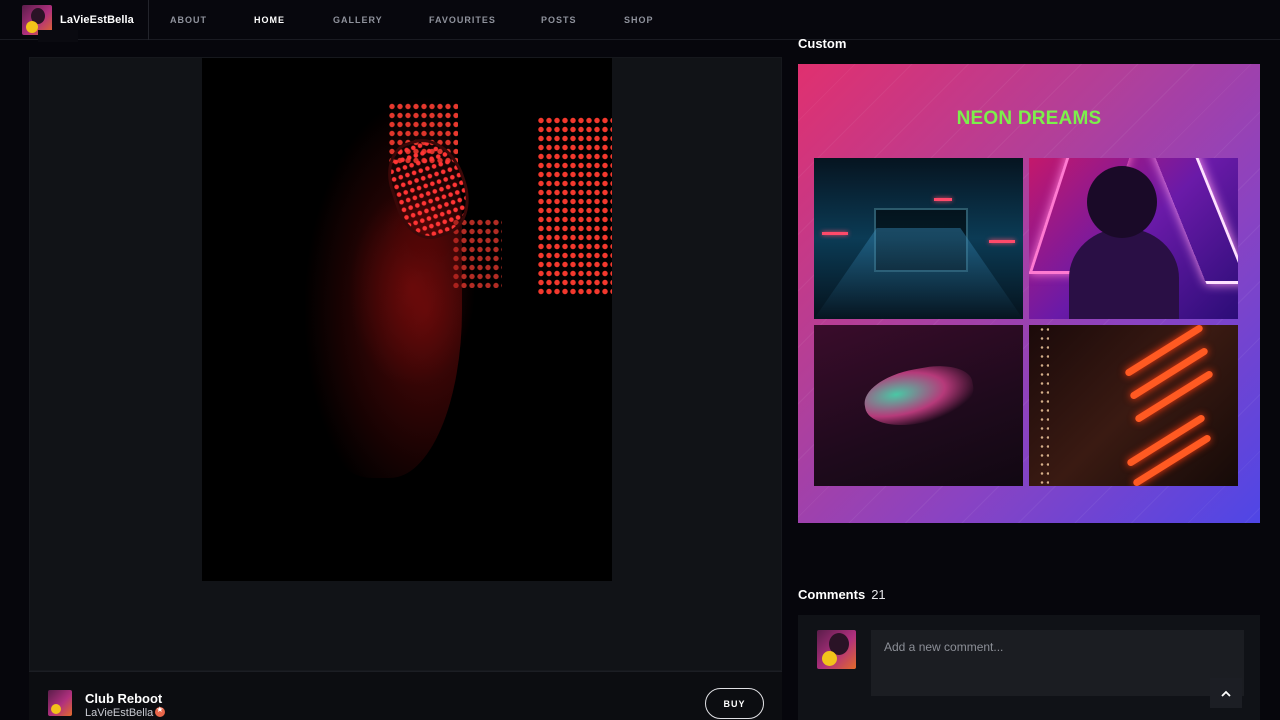 The width and height of the screenshot is (1280, 720). I want to click on nav-posts: POSTS, so click(559, 20).